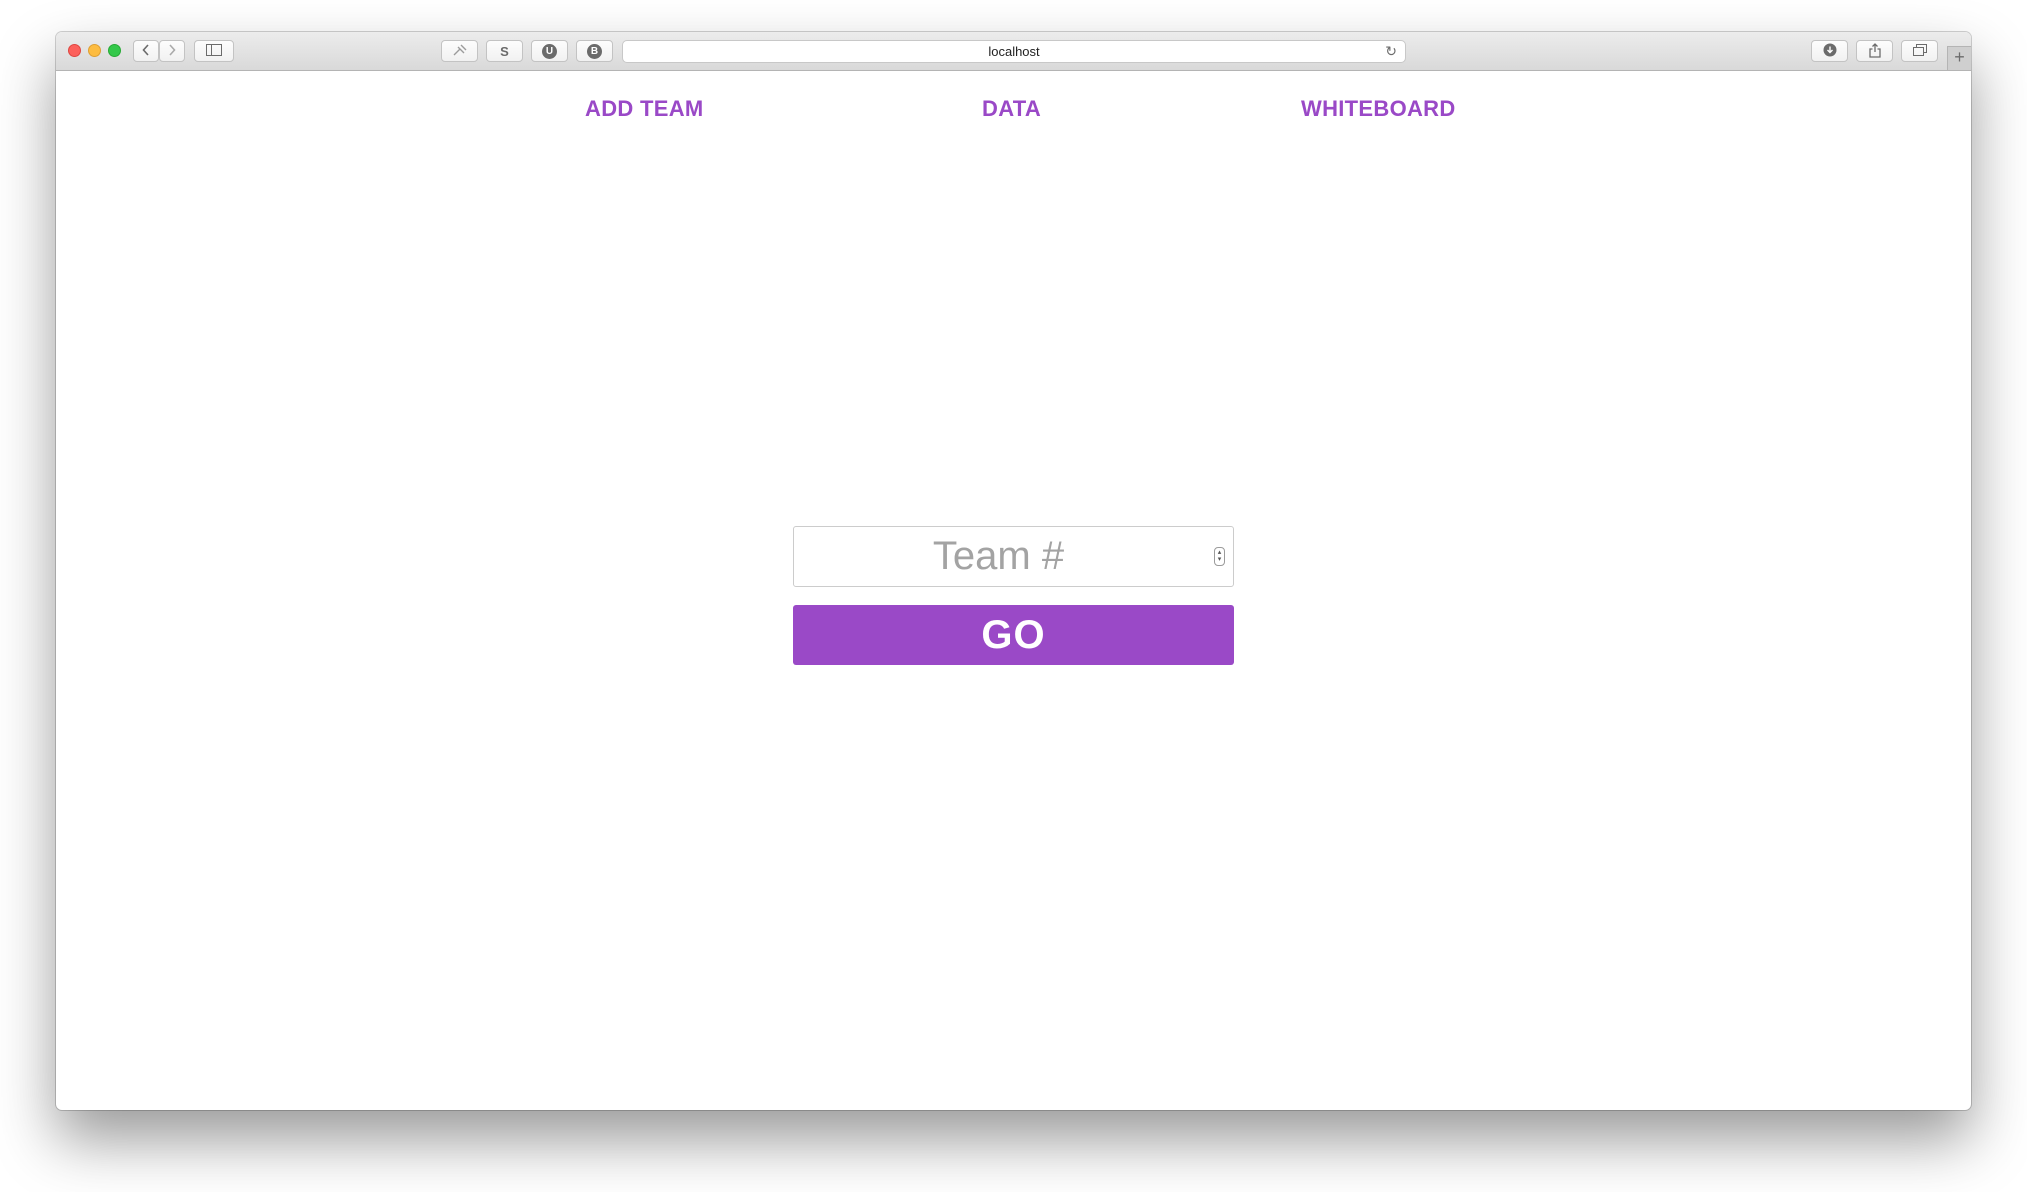 Image resolution: width=2027 pixels, height=1192 pixels. I want to click on chevron-right-icon, so click(172, 51).